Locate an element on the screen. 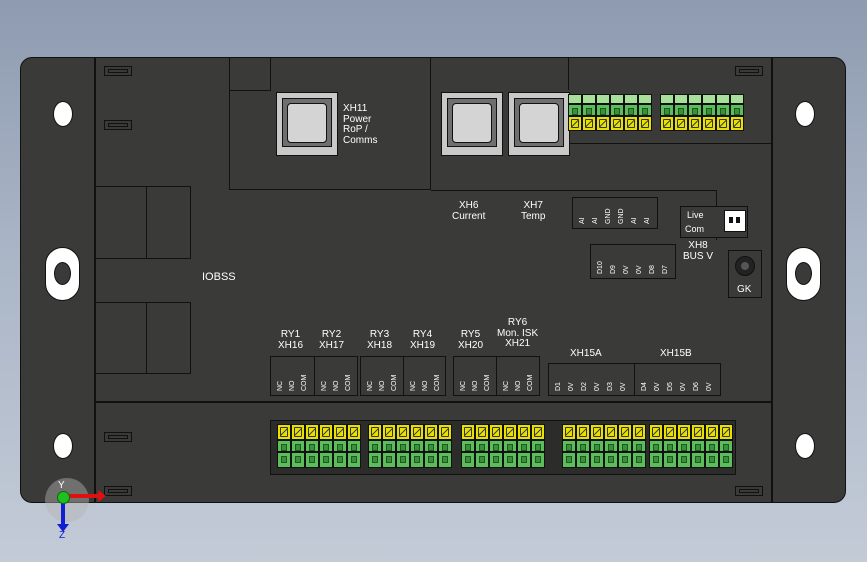 This screenshot has height=562, width=867. x-axis-arrowhead is located at coordinates (102, 496).